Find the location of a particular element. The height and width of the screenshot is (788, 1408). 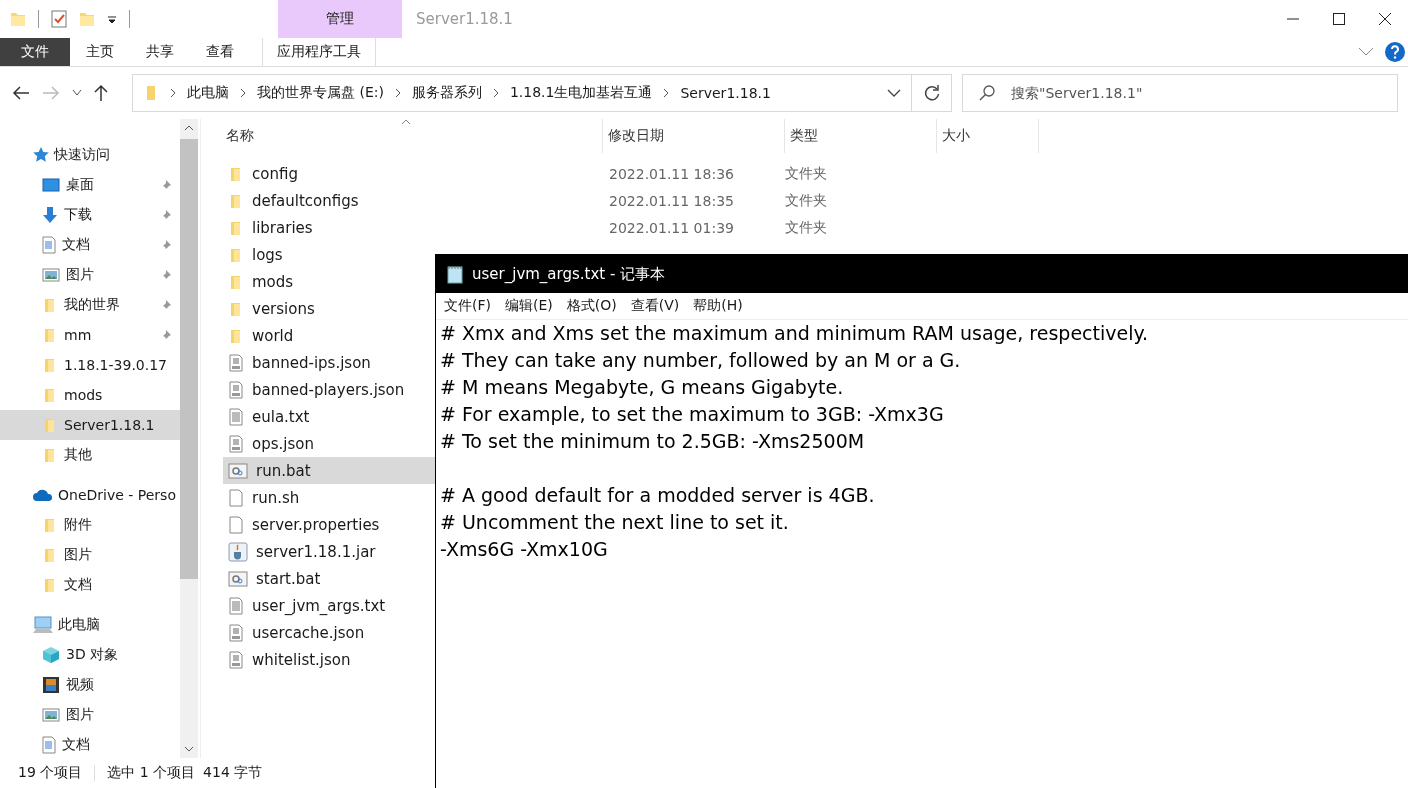

file-row: banned-ips.json is located at coordinates (329, 362).